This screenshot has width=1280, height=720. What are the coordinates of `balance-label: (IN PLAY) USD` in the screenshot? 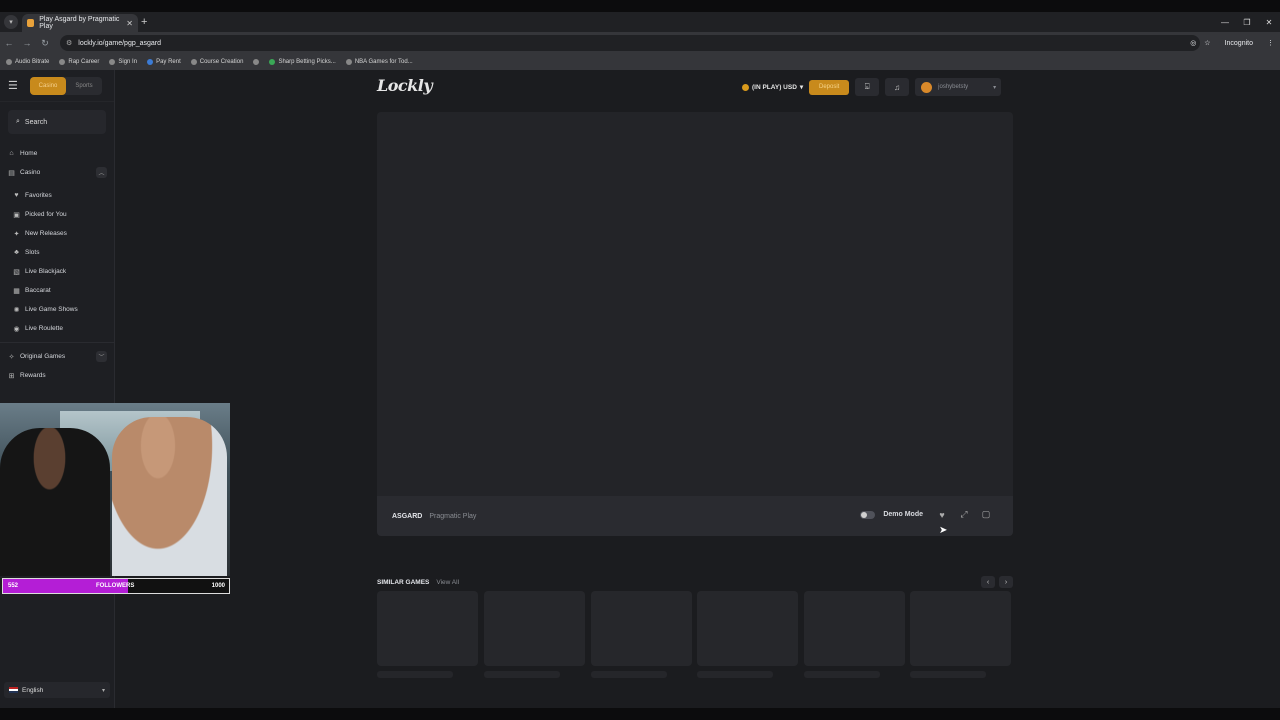 It's located at (774, 87).